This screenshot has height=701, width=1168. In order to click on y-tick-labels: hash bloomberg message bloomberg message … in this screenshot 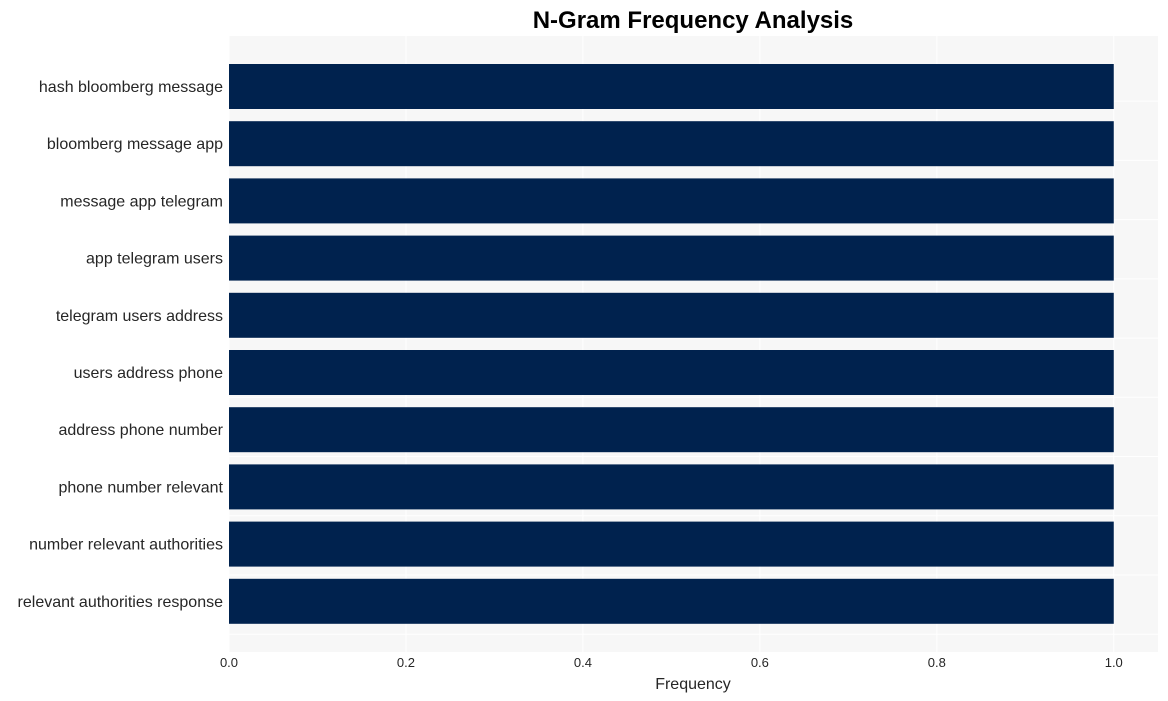, I will do `click(121, 345)`.